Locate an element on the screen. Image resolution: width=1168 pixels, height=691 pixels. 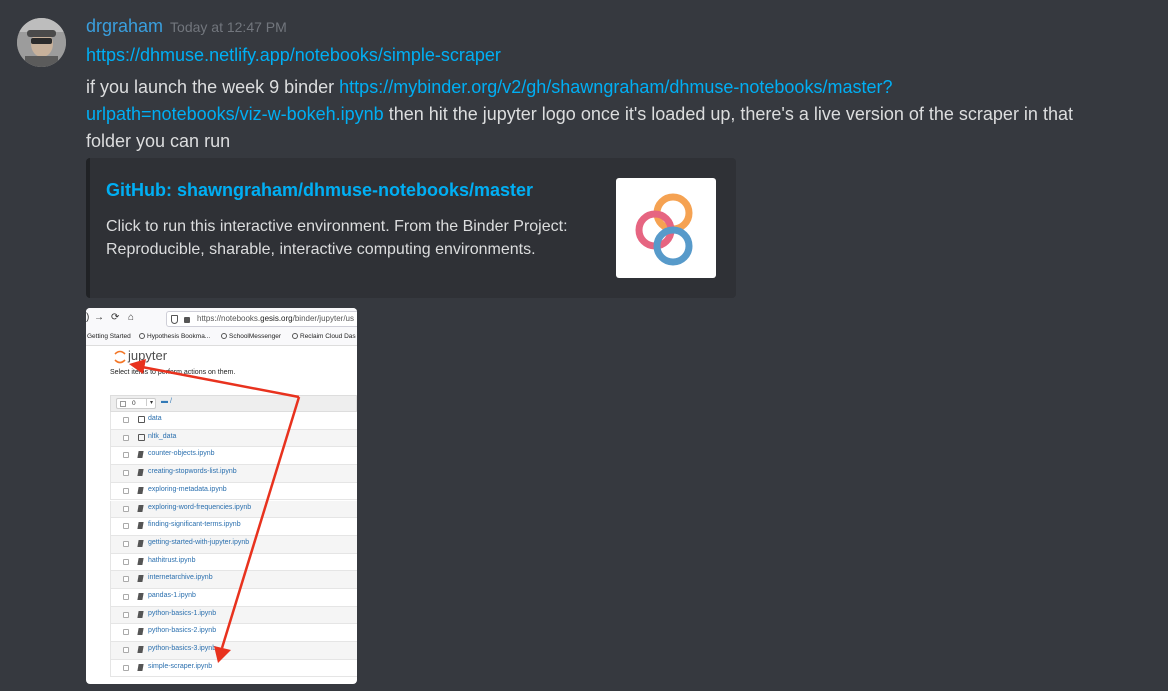
binder-link-continued: urlpath=notebooks/viz-w-bokeh.ipynb is located at coordinates (235, 114).